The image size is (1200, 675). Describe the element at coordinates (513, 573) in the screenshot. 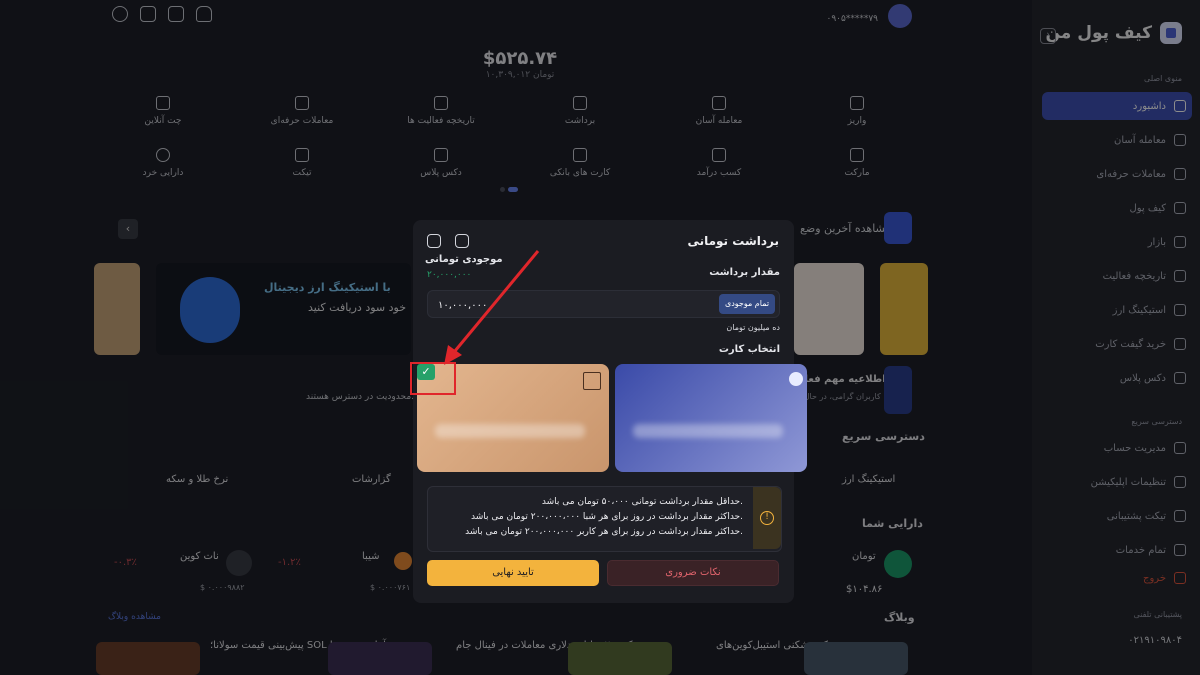

I see `confirm-button: تایید نهایی` at that location.